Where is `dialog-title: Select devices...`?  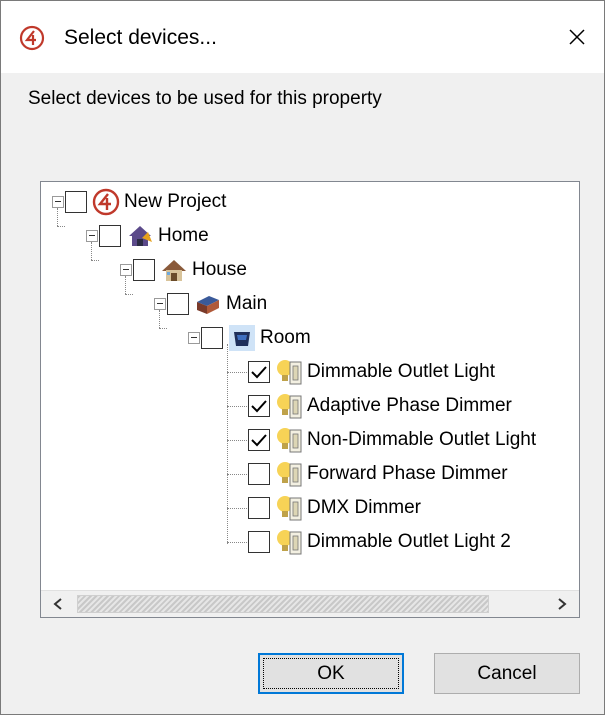 dialog-title: Select devices... is located at coordinates (140, 37).